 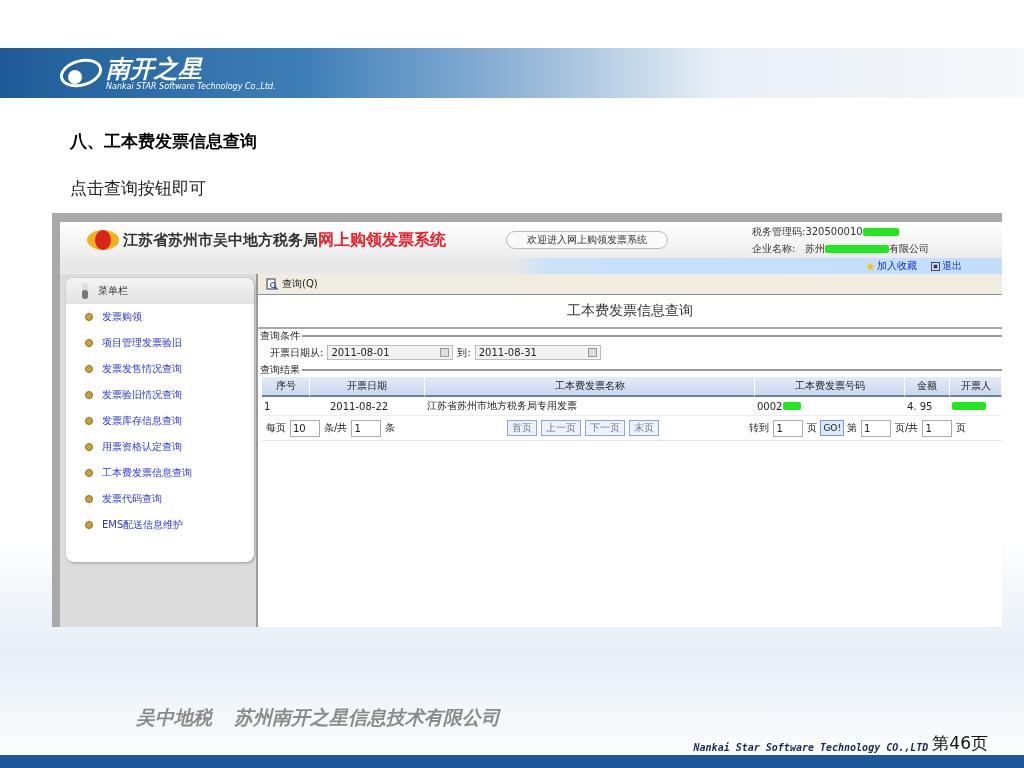 I want to click on footer-company: 苏州南开之星信息技术有限公司, so click(x=367, y=717).